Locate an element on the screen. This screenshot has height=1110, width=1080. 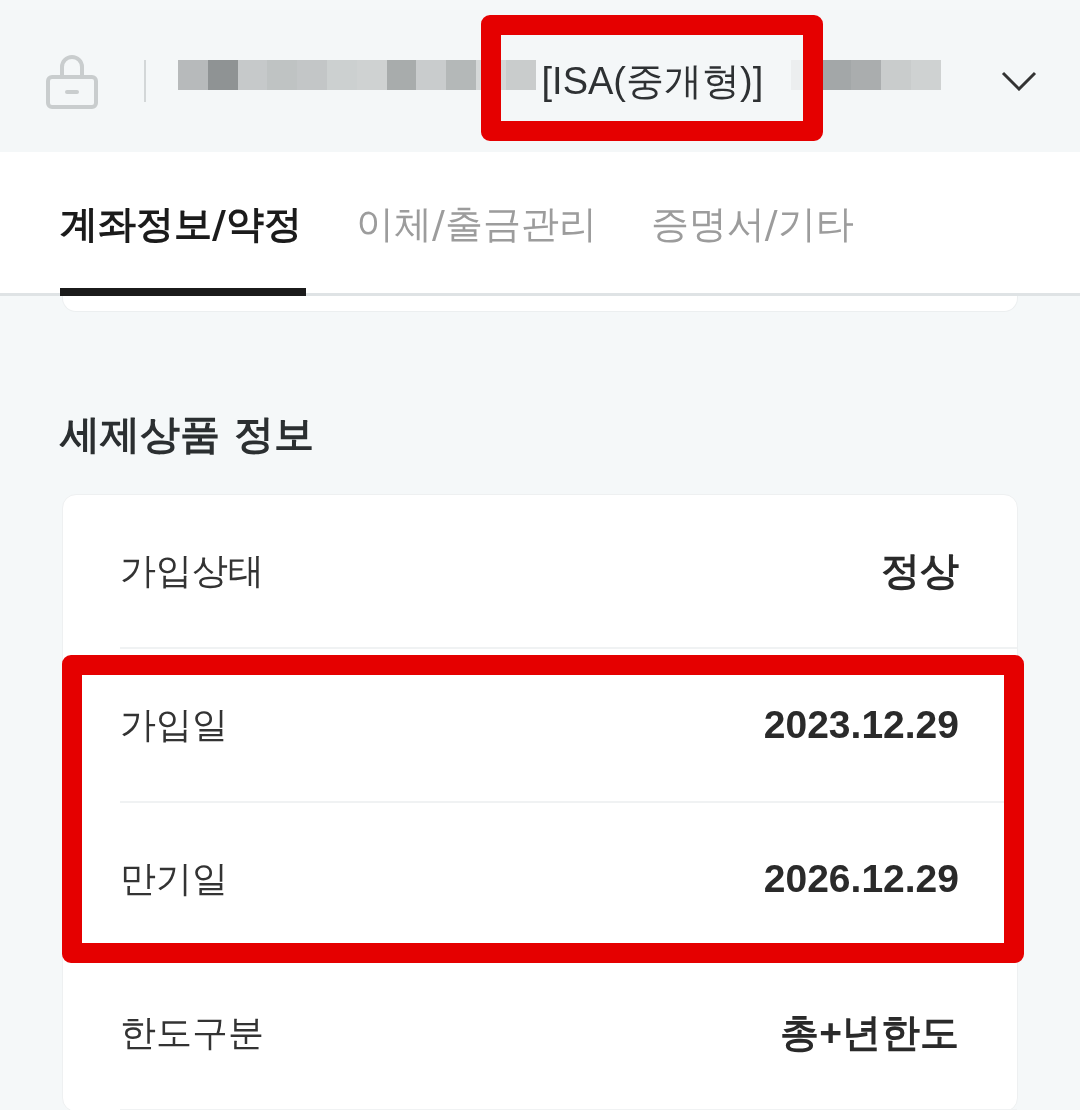
tab: 증명서/기타 is located at coordinates (754, 224).